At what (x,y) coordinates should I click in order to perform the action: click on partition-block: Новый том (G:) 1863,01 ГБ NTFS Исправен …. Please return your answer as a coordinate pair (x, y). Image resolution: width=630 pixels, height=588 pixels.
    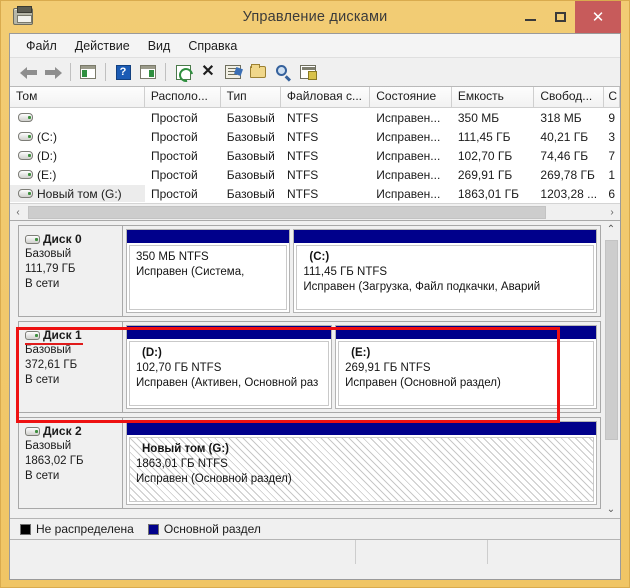
    Looking at the image, I should click on (361, 463).